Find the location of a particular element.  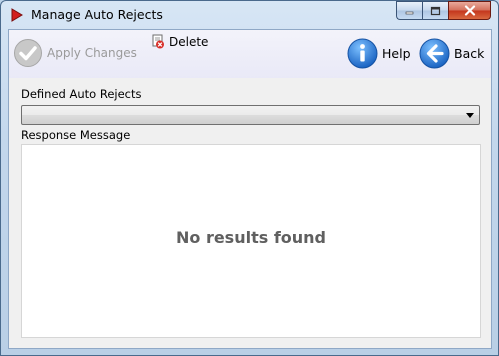

apply-changes-label: Apply Changes is located at coordinates (92, 53).